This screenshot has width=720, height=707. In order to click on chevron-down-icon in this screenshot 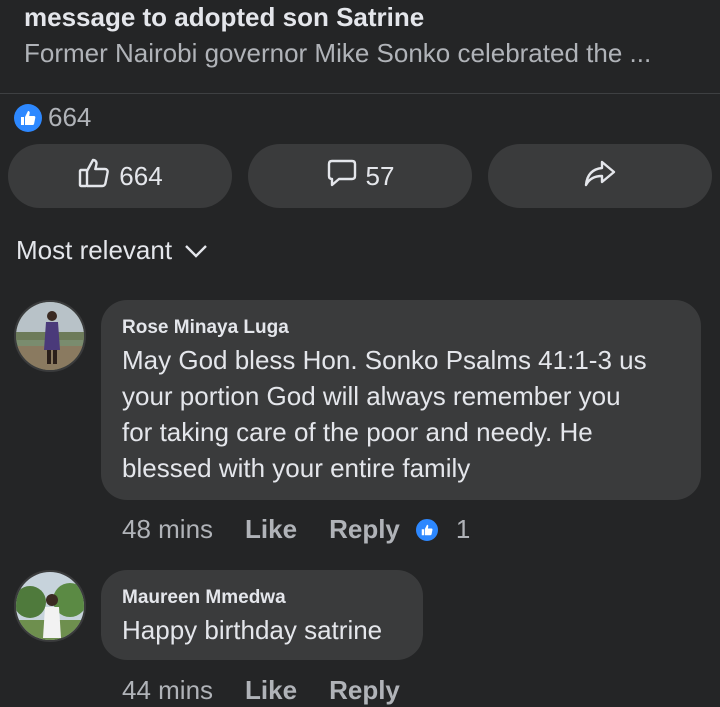, I will do `click(196, 250)`.